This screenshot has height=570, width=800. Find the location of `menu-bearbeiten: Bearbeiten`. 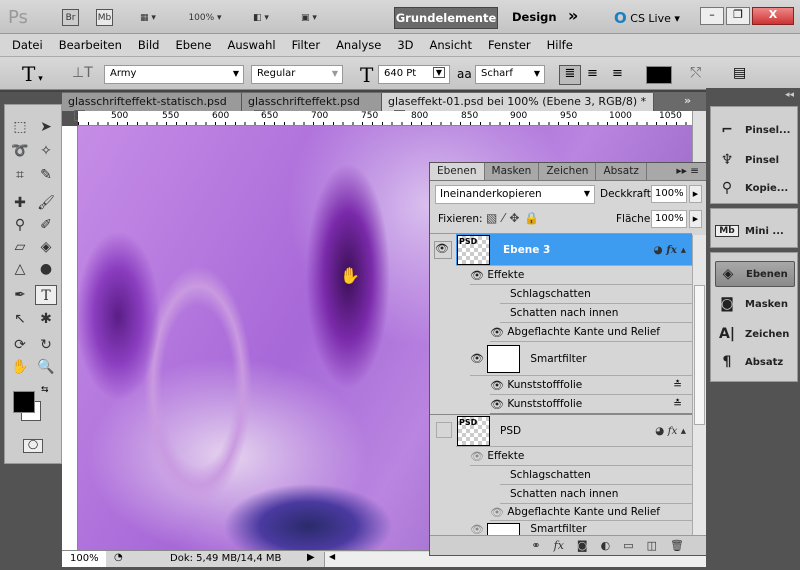

menu-bearbeiten: Bearbeiten is located at coordinates (90, 45).